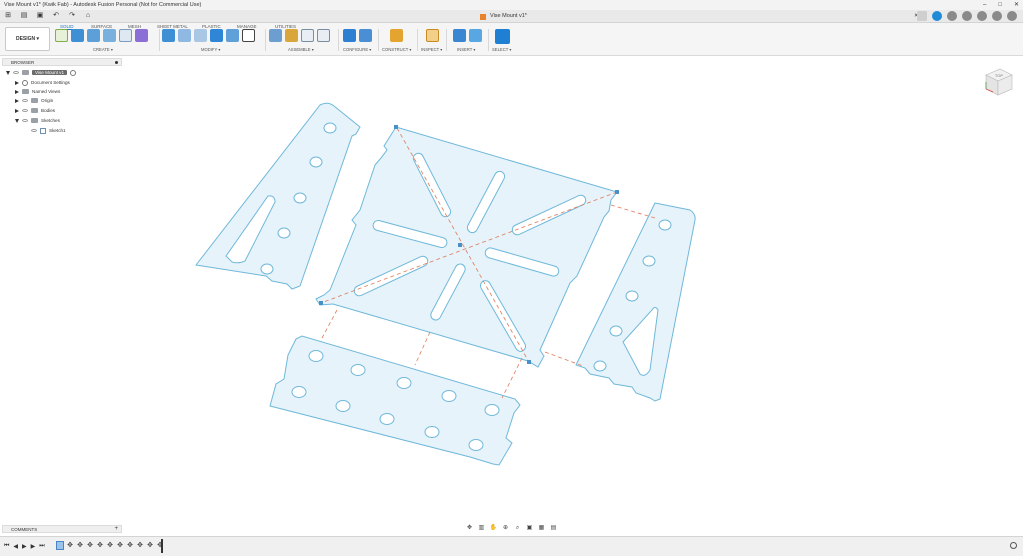  What do you see at coordinates (125, 35) in the screenshot?
I see `pattern-icon` at bounding box center [125, 35].